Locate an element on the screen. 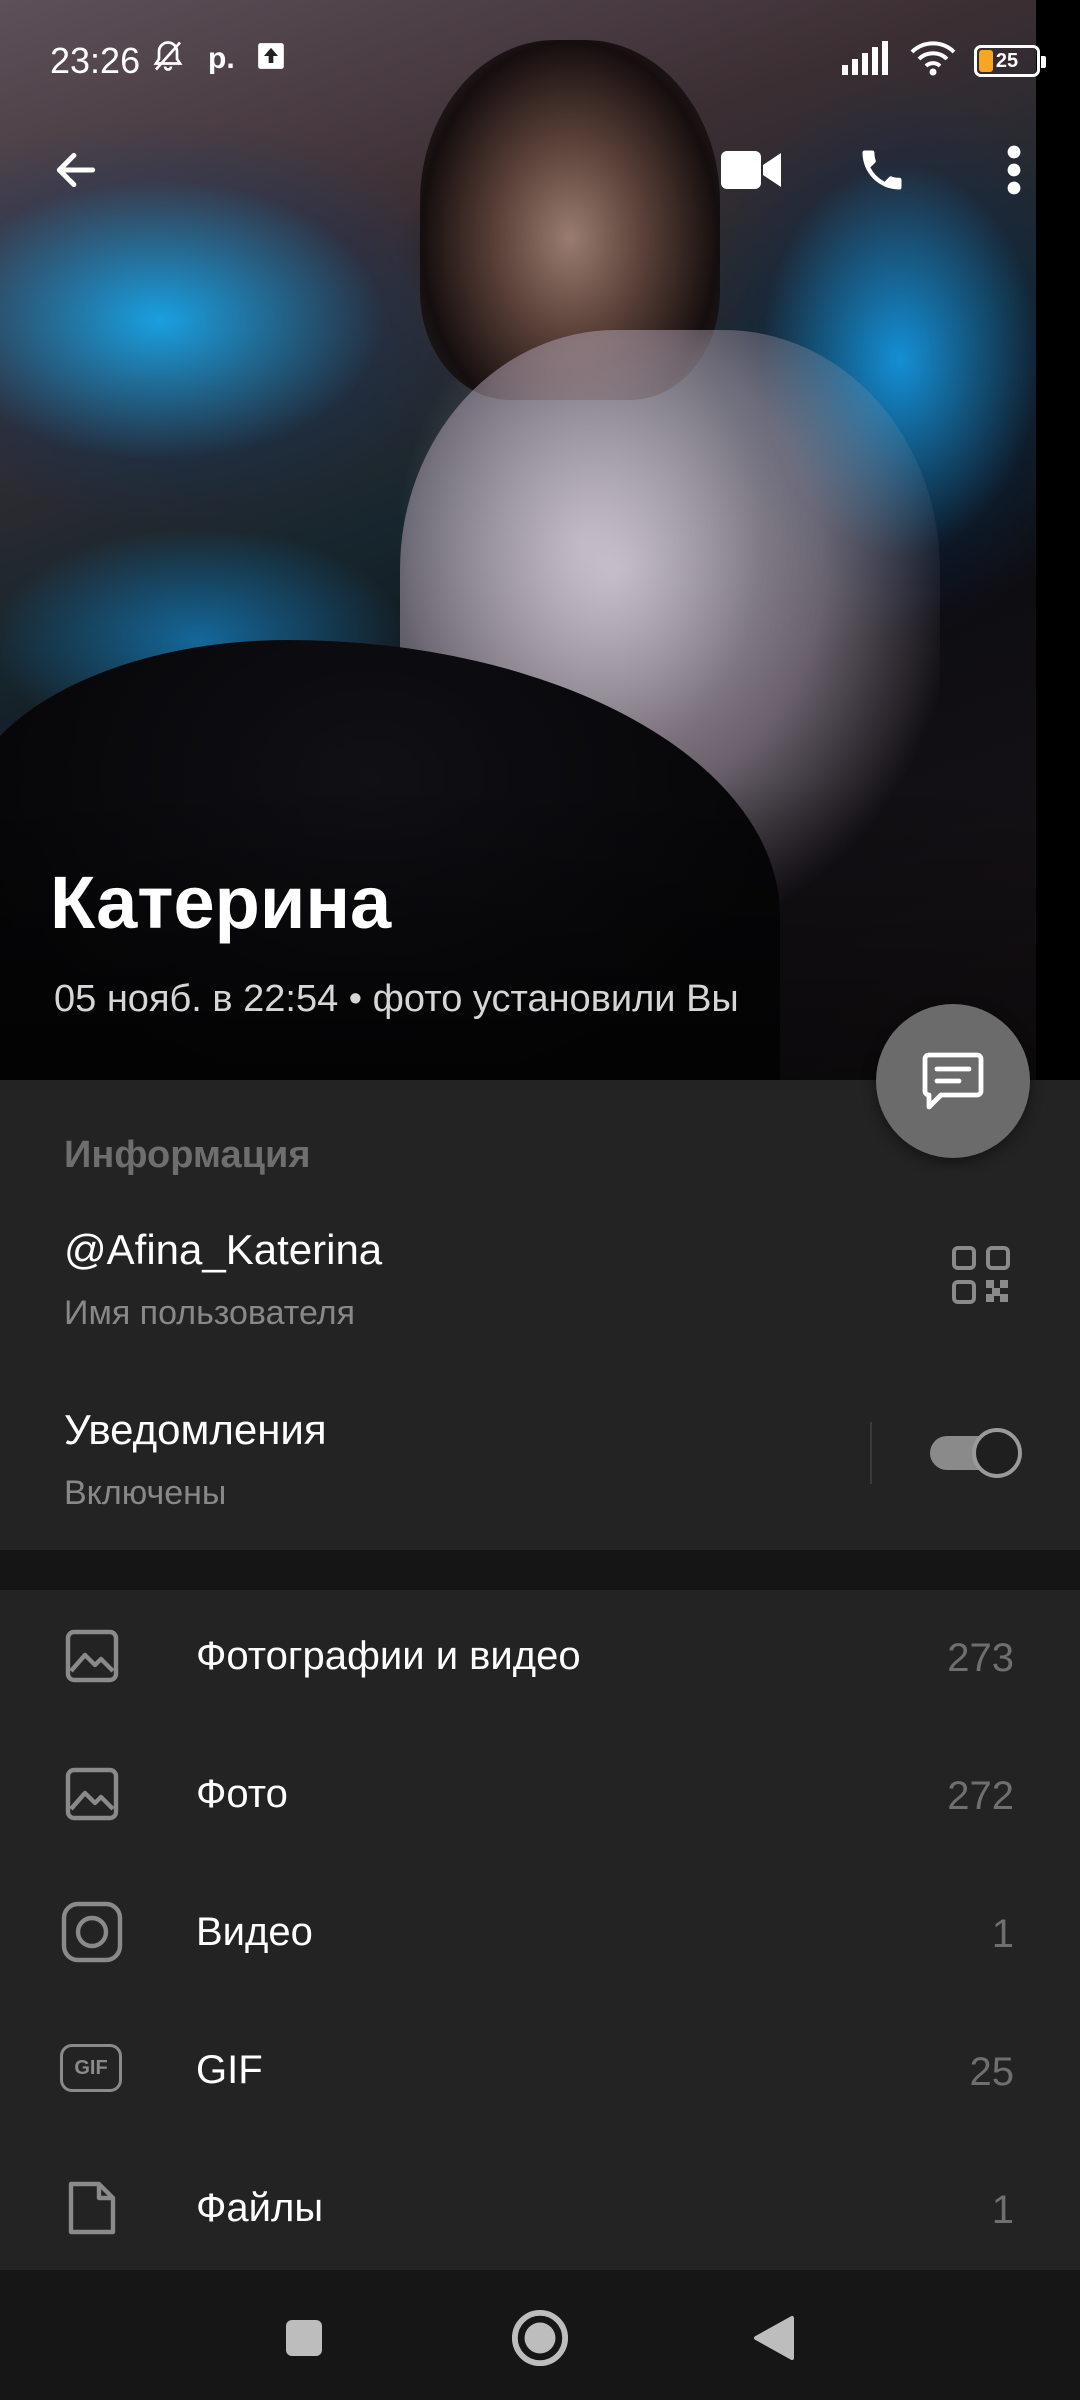 This screenshot has height=2400, width=1080. toggle-knob is located at coordinates (997, 1453).